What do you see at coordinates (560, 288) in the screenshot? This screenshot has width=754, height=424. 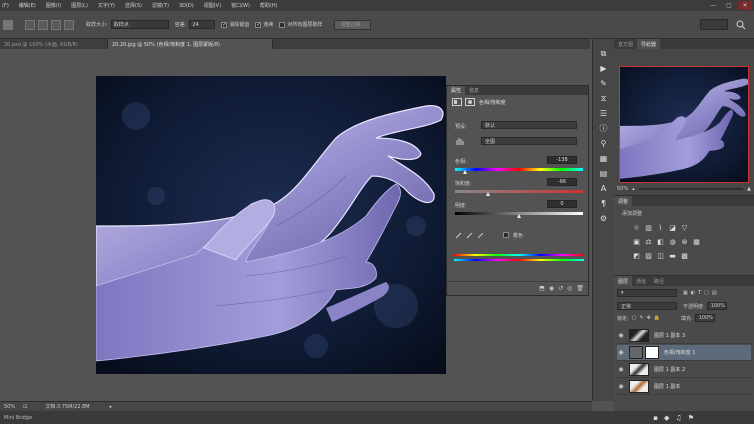 I see `reset-icon: ↺` at bounding box center [560, 288].